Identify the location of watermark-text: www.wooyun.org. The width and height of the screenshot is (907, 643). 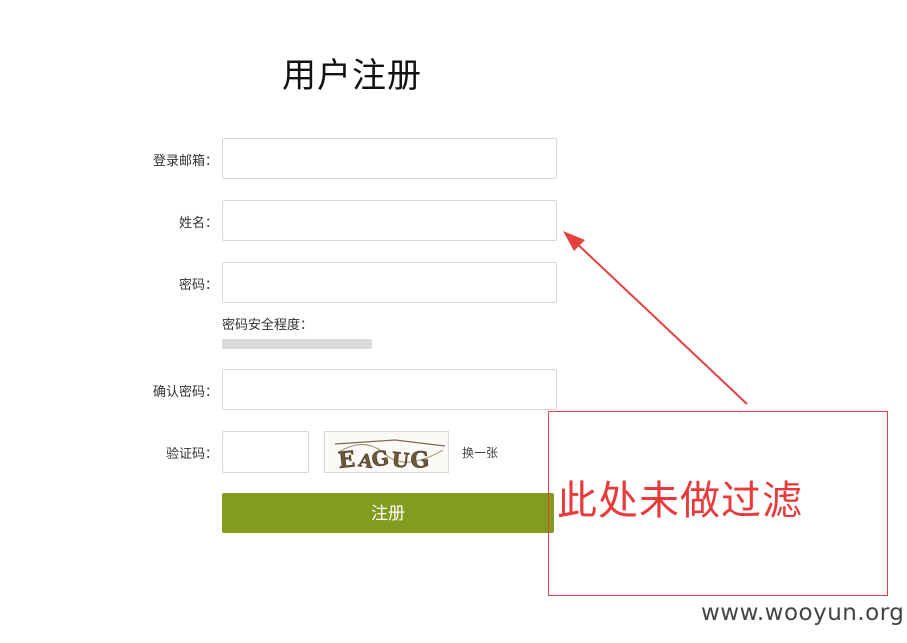
(803, 613).